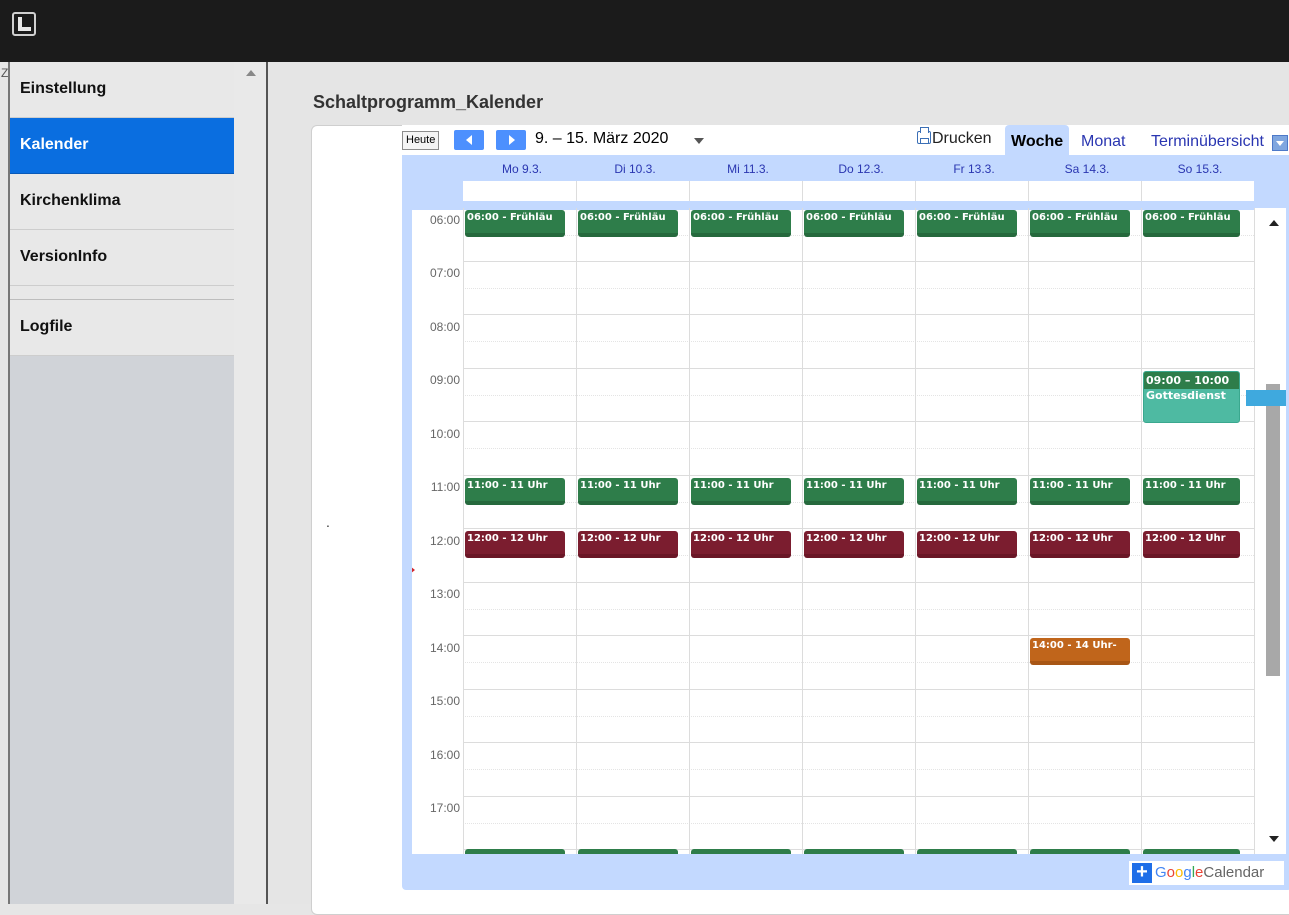 The width and height of the screenshot is (1289, 915). Describe the element at coordinates (122, 258) in the screenshot. I see `sidebar-item-versioninfo: VersionInfo` at that location.